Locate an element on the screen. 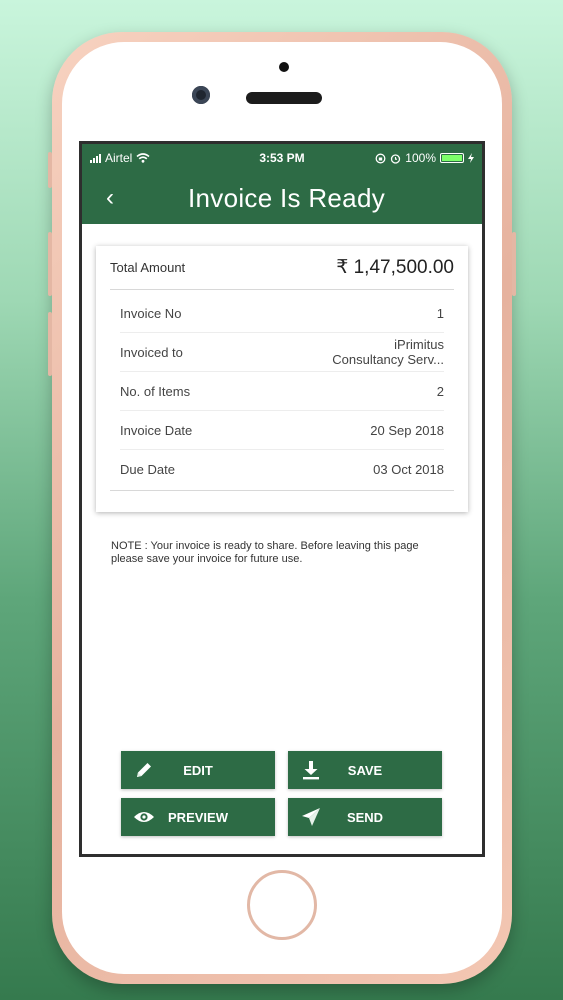  edit-button-label: EDIT is located at coordinates (198, 770).